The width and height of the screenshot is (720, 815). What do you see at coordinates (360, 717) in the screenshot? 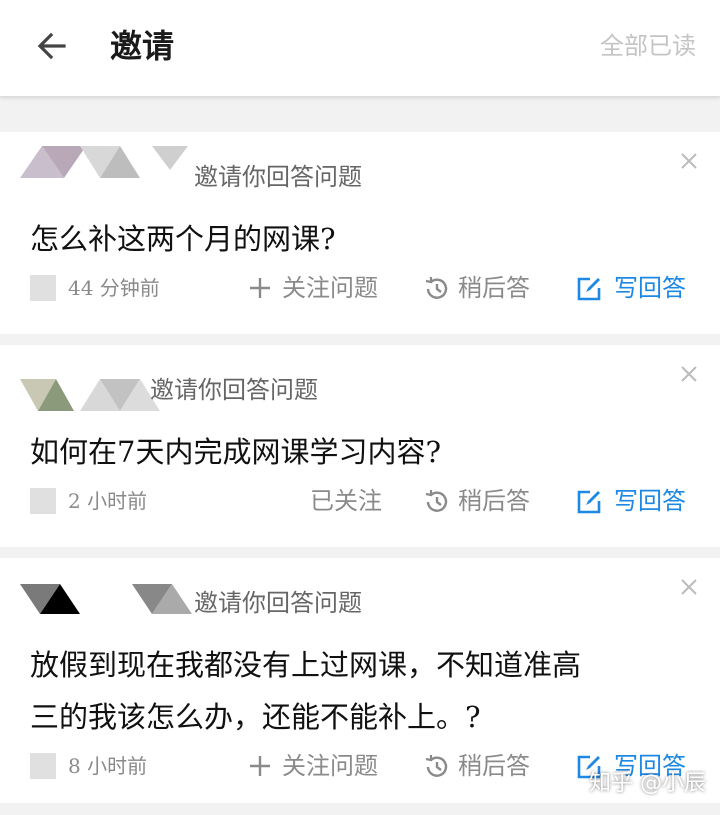
I see `question-title-line-2: 三的我该怎么办，还能不能补上。?` at bounding box center [360, 717].